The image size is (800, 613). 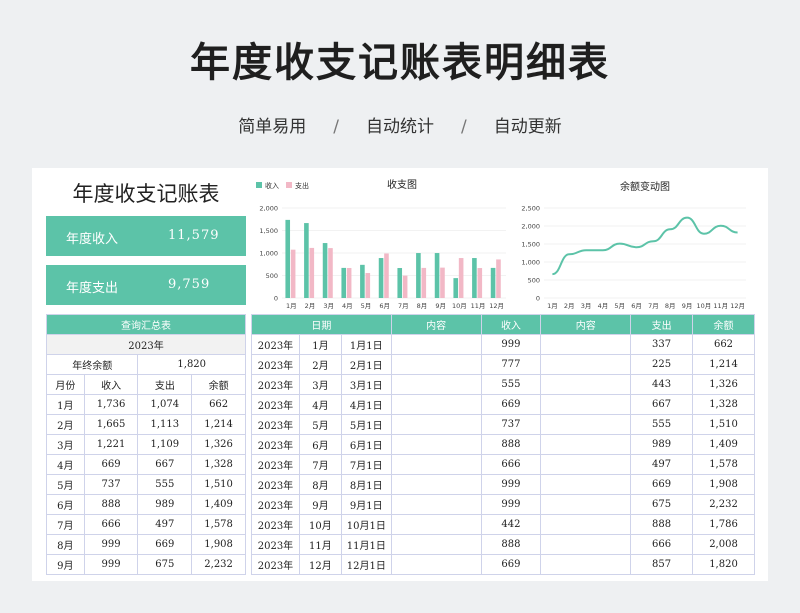 What do you see at coordinates (65, 464) in the screenshot?
I see `table-cell: 4月` at bounding box center [65, 464].